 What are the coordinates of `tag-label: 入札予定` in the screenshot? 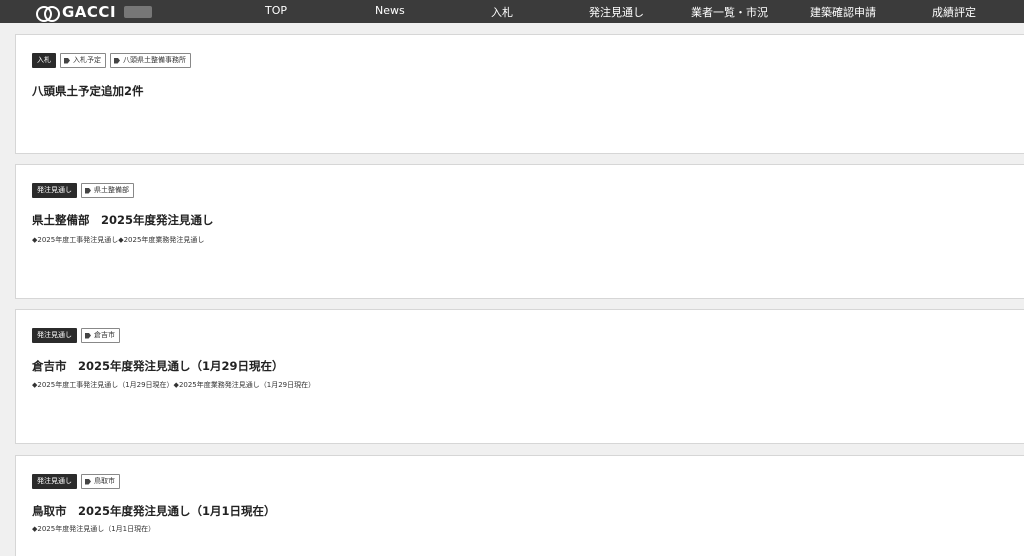 It's located at (87, 60).